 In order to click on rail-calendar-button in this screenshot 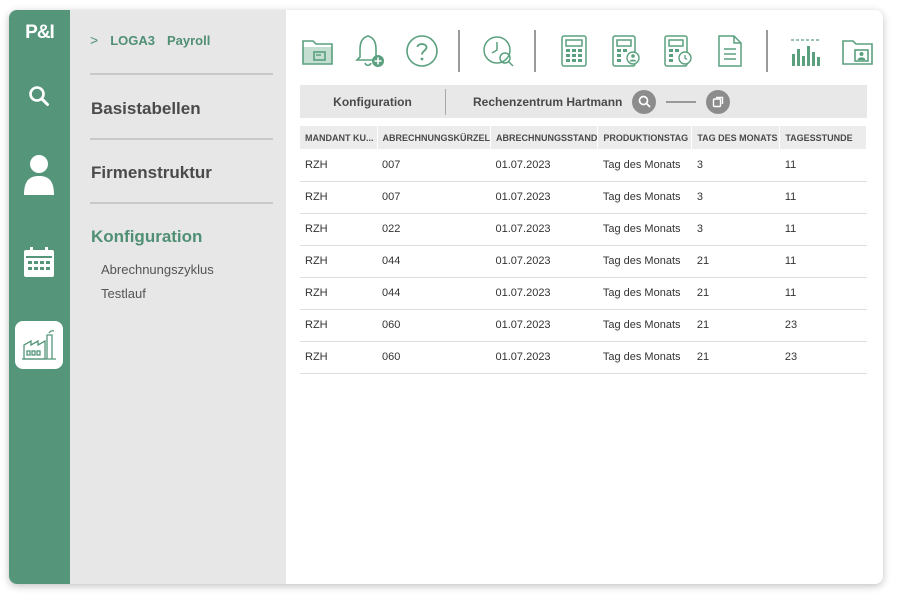, I will do `click(39, 262)`.